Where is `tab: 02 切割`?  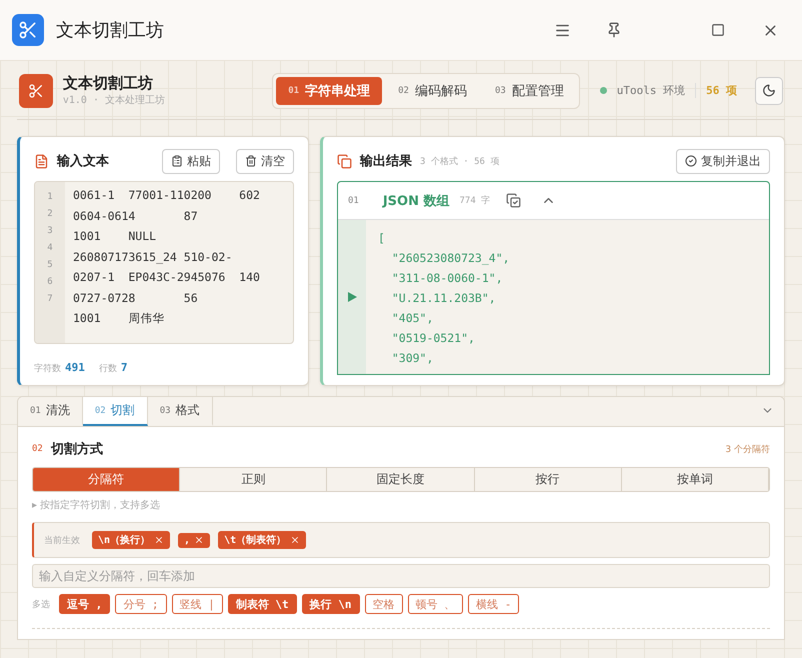
tab: 02 切割 is located at coordinates (115, 411).